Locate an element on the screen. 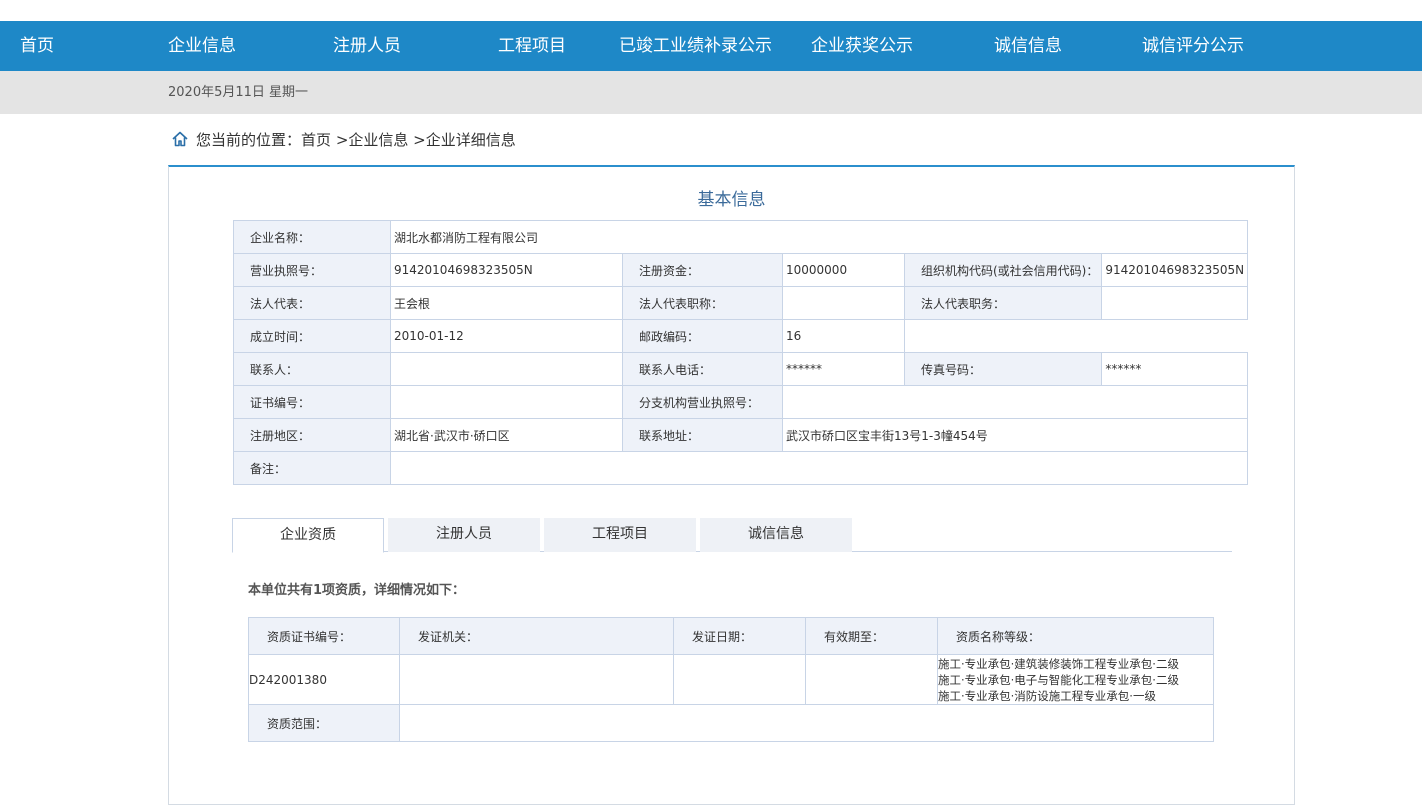 The width and height of the screenshot is (1422, 805). table-header-row: 资质证书编号： 发证机关： 发证日期： 有效期至： 资质名称等级： is located at coordinates (731, 636).